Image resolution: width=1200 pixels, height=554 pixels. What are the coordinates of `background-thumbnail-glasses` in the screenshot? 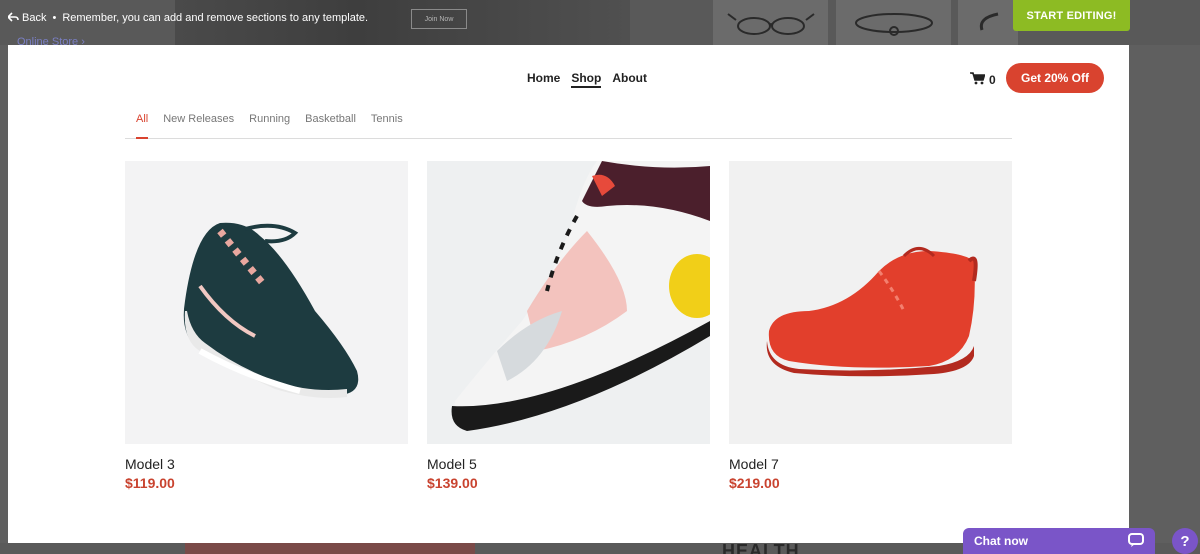 It's located at (770, 22).